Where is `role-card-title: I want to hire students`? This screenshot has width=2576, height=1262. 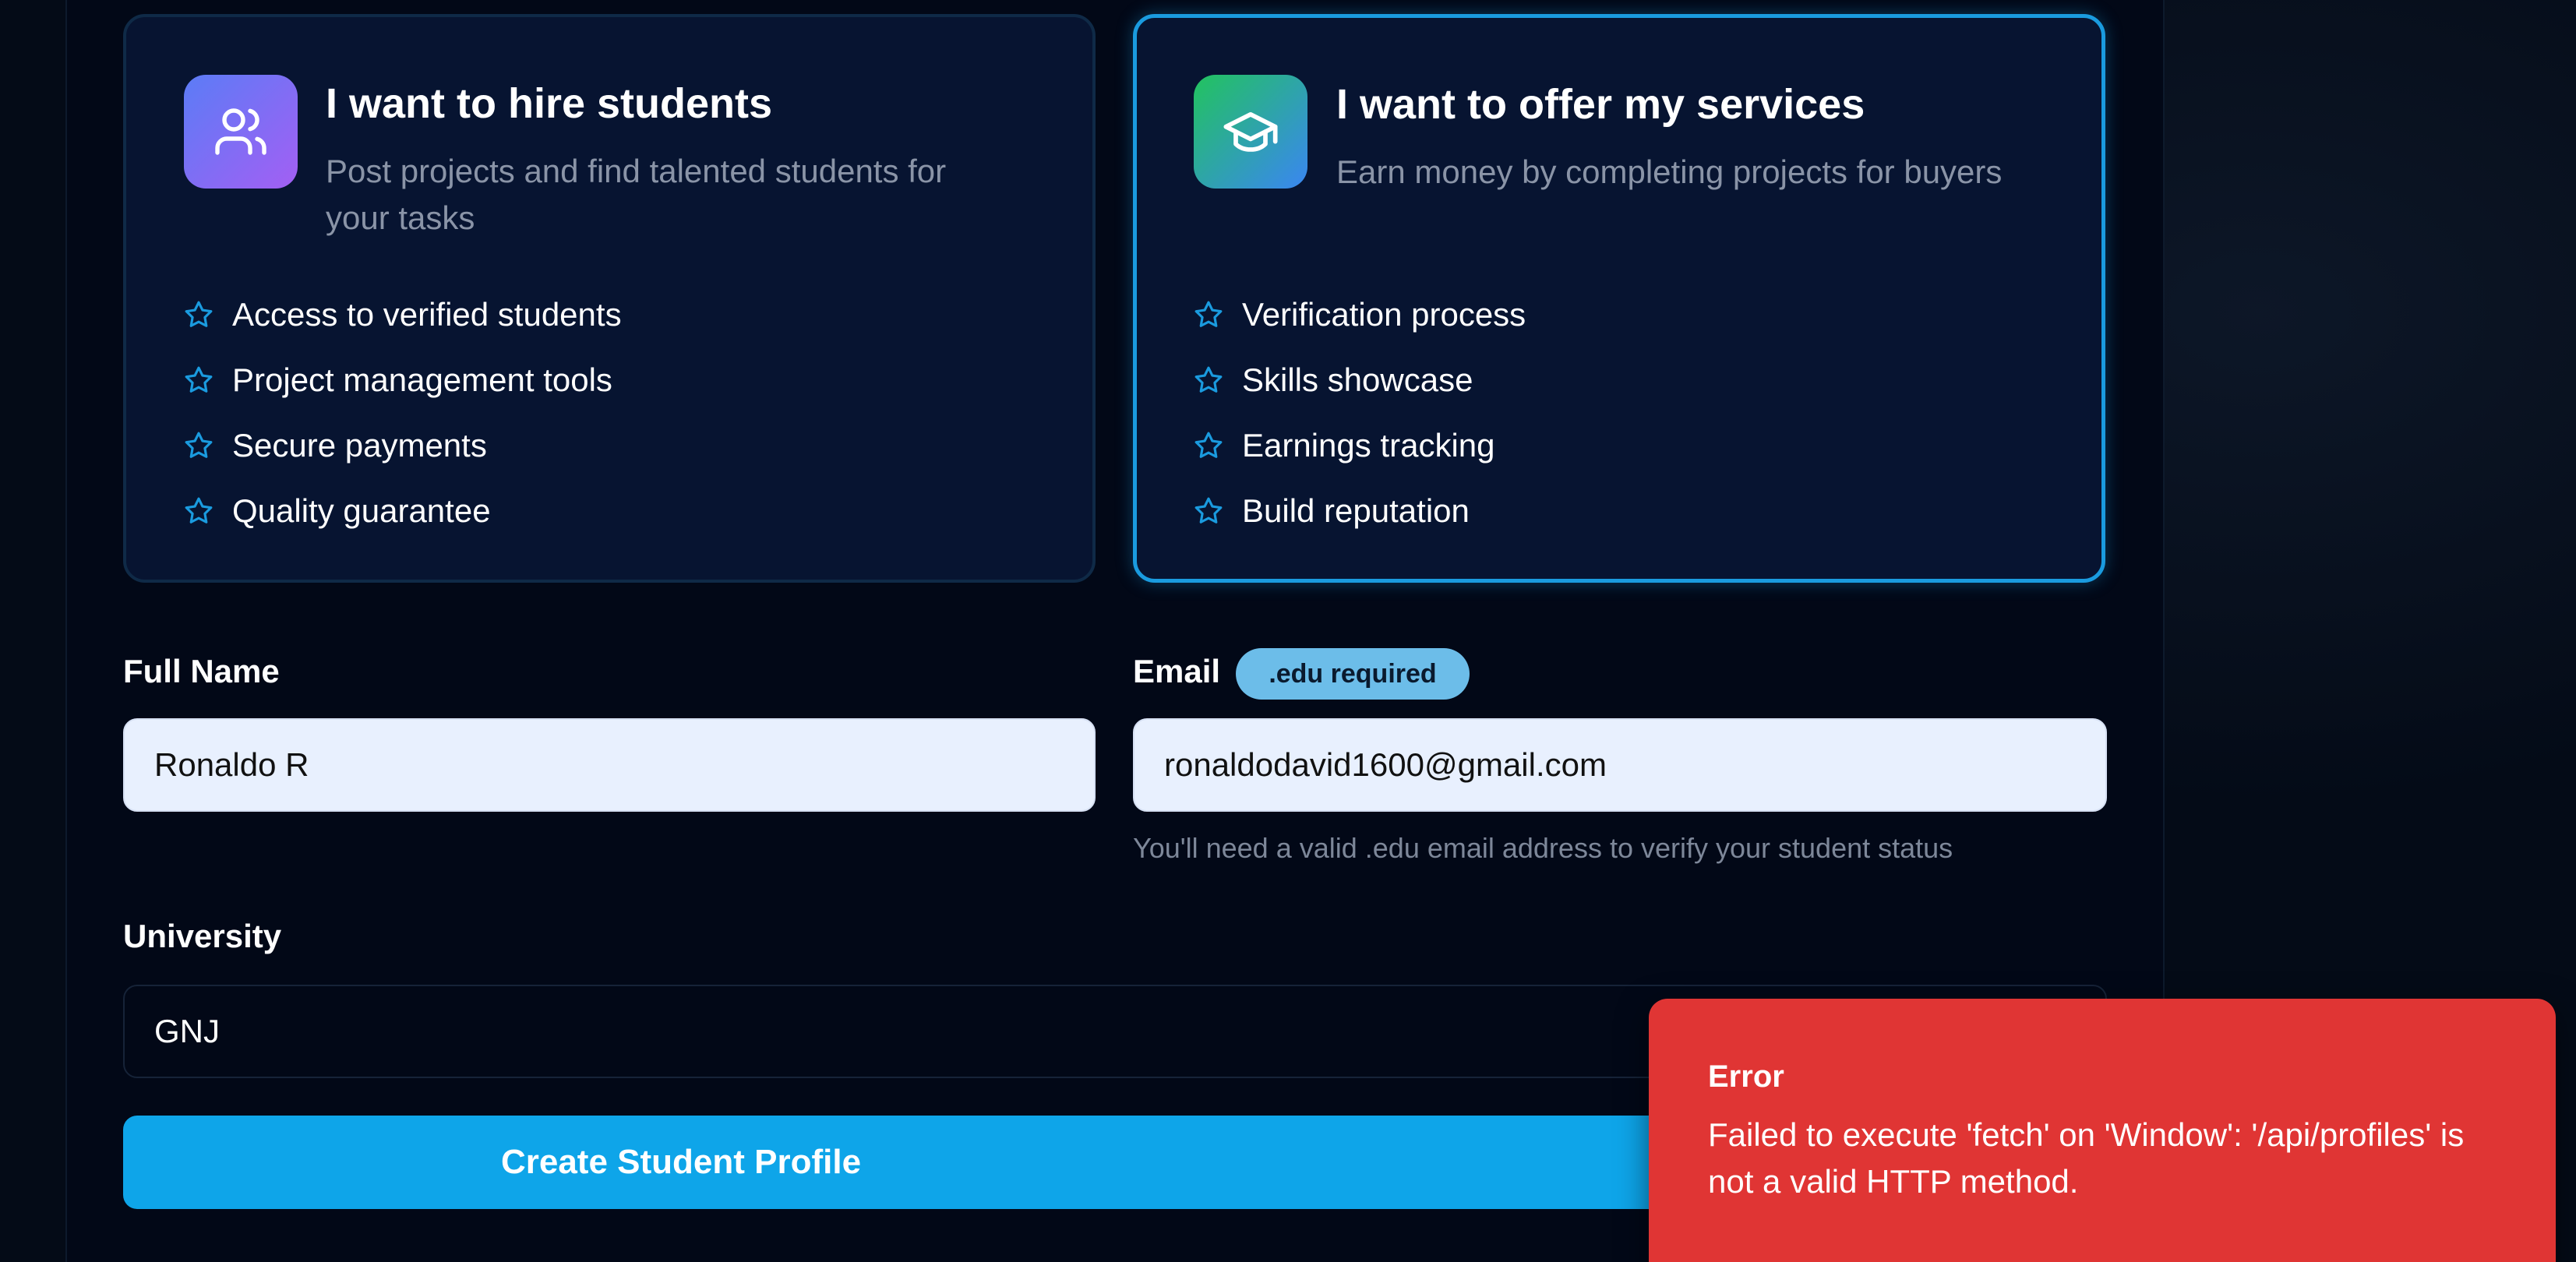
role-card-title: I want to hire students is located at coordinates (549, 103).